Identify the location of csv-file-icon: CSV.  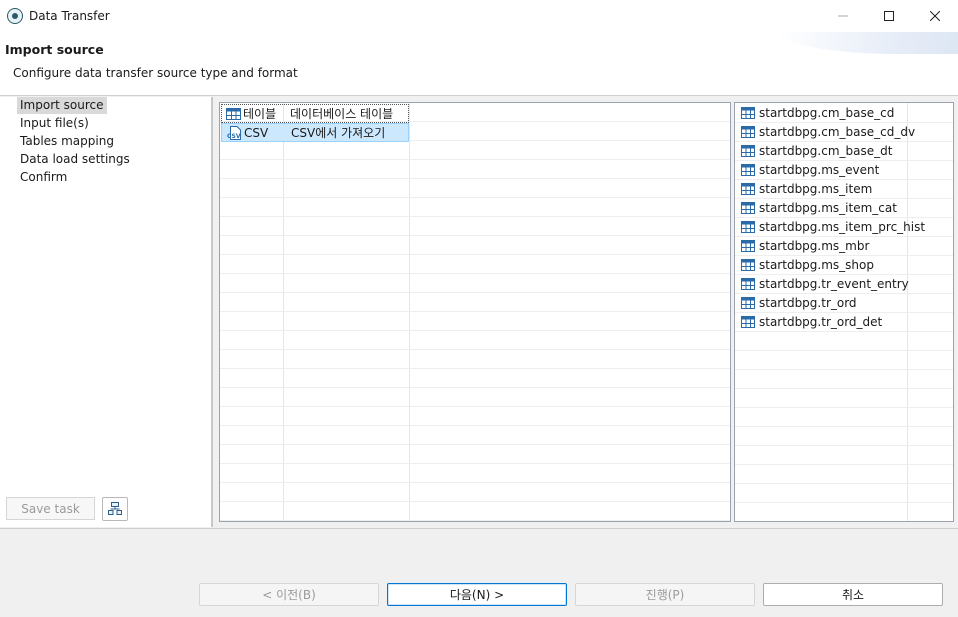
(234, 132).